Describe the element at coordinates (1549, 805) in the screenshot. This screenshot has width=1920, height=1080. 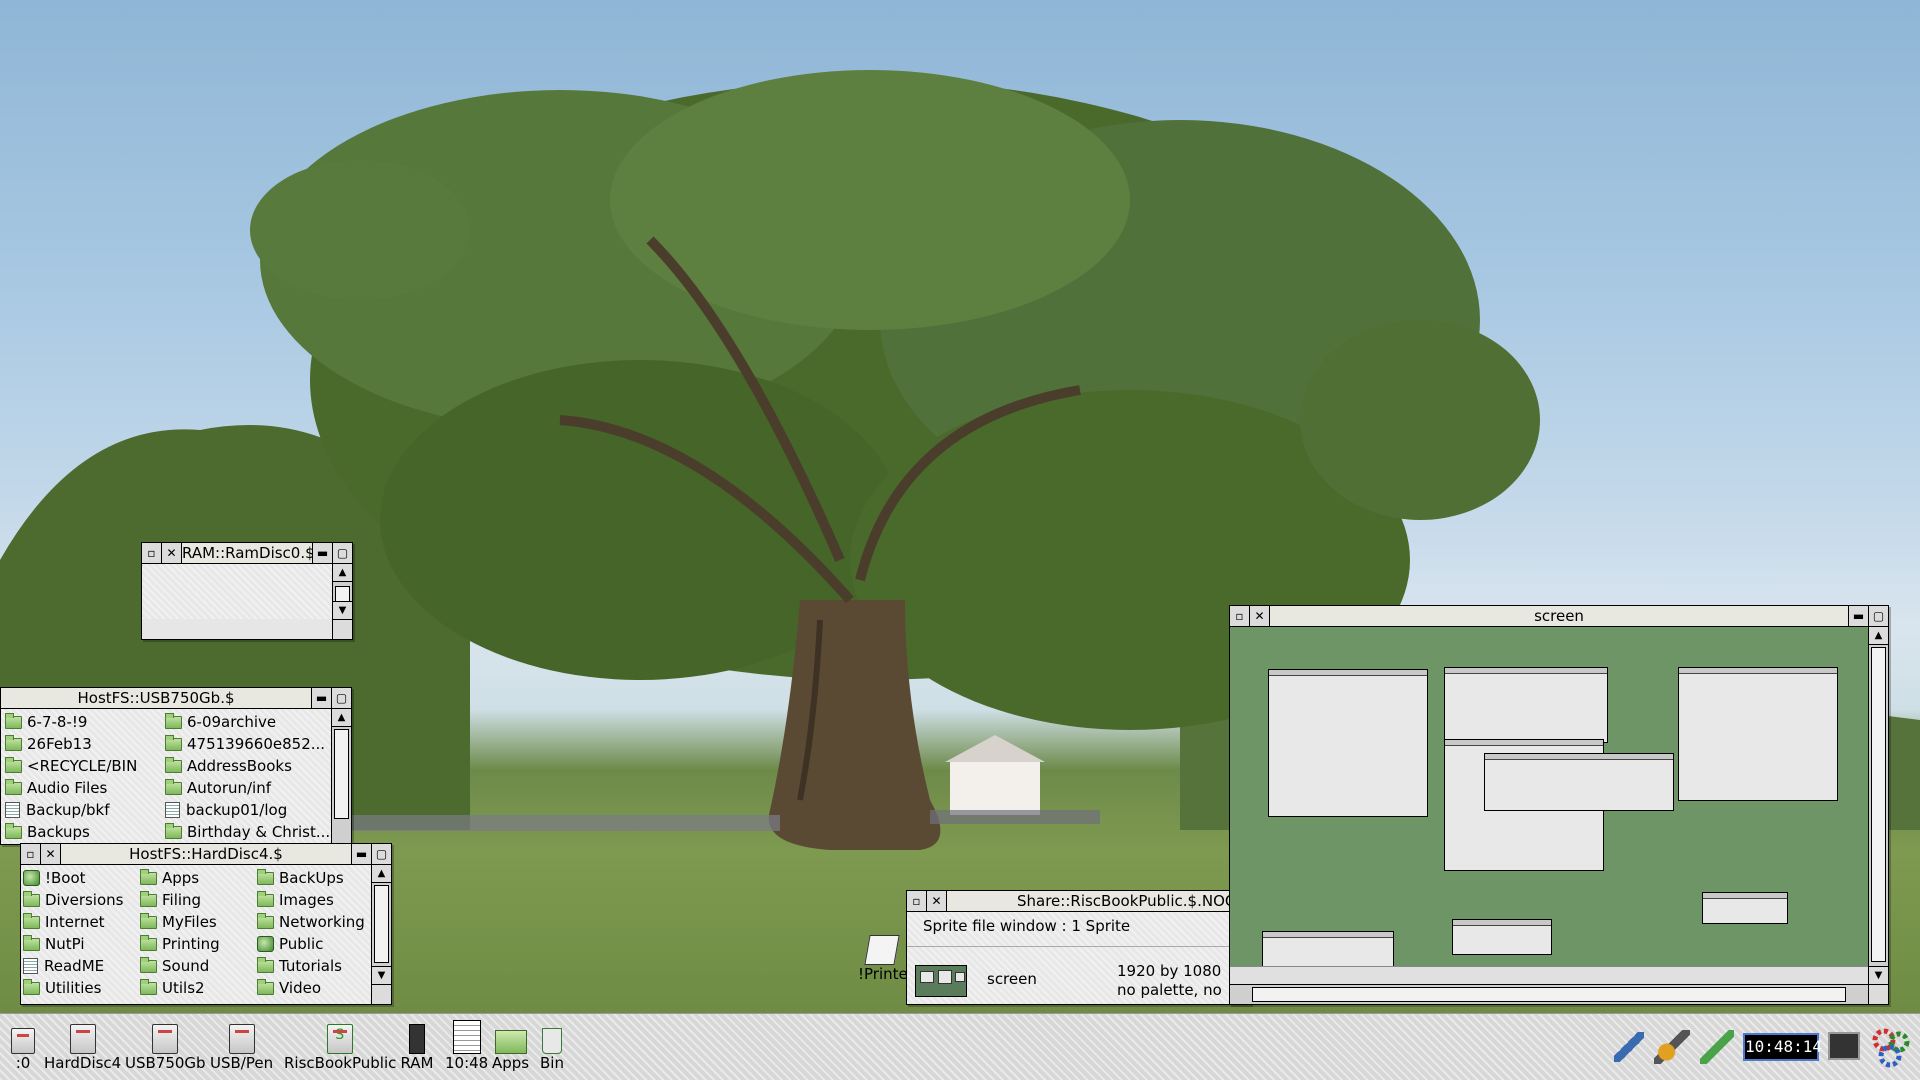
I see `screen-sprite-image` at that location.